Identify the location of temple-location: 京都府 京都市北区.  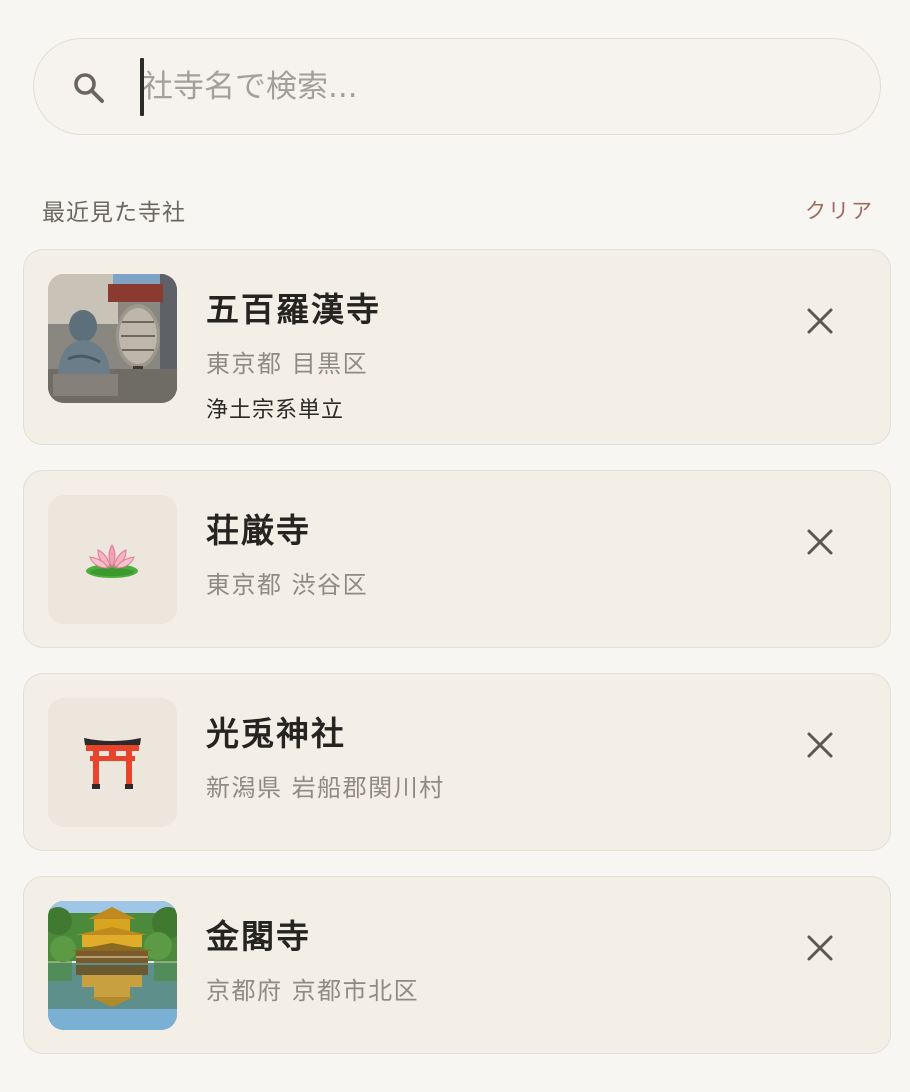
(313, 991).